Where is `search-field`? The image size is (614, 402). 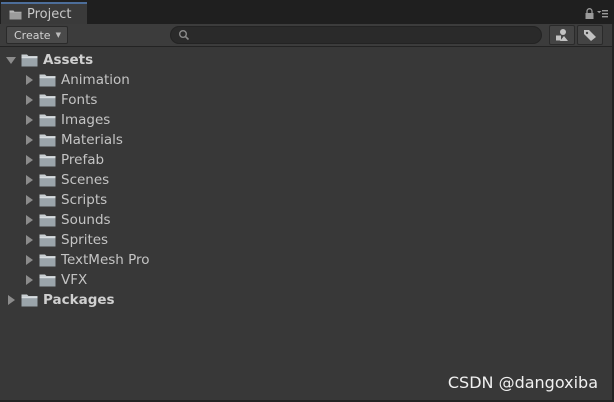 search-field is located at coordinates (356, 35).